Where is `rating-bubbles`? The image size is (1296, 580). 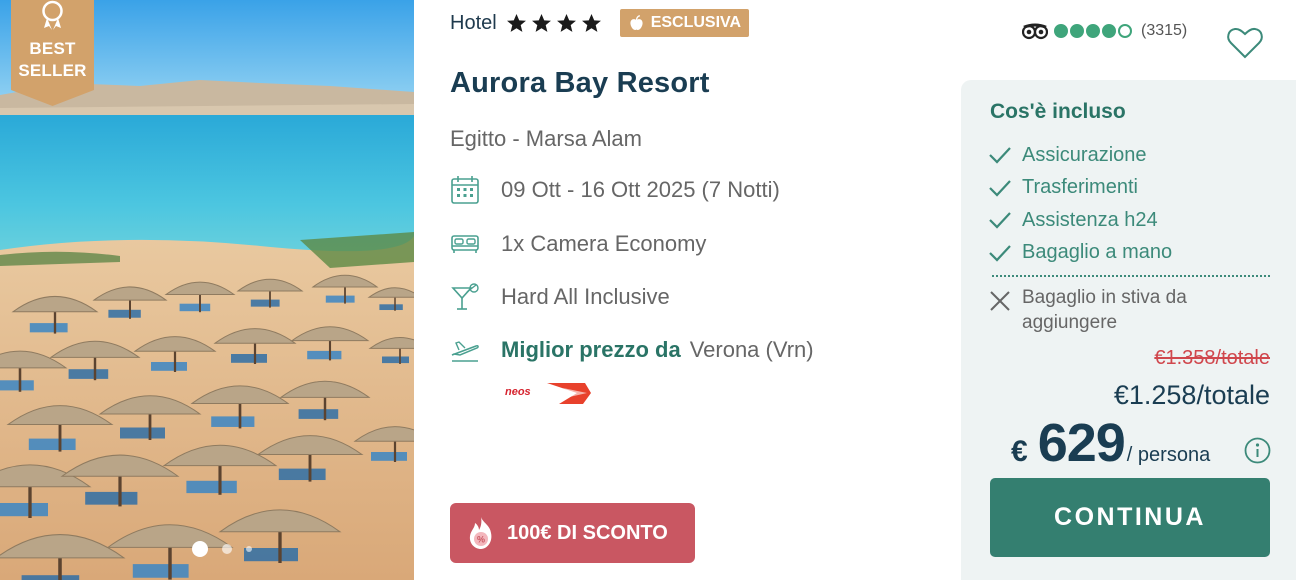 rating-bubbles is located at coordinates (1093, 31).